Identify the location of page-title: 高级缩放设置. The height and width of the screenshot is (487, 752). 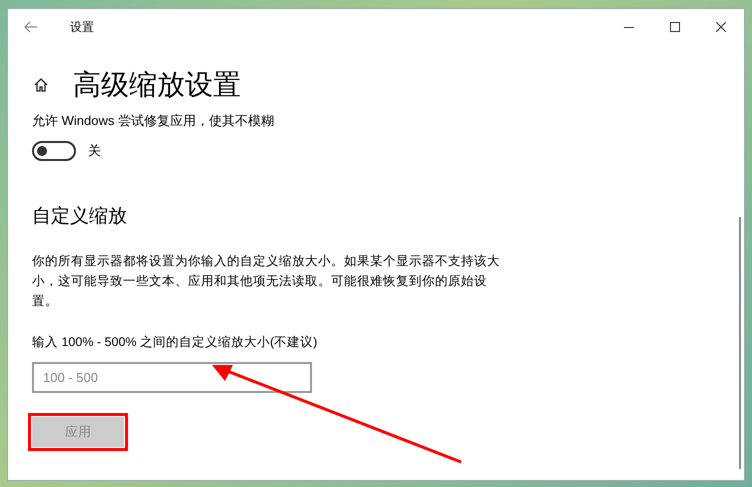
(157, 85).